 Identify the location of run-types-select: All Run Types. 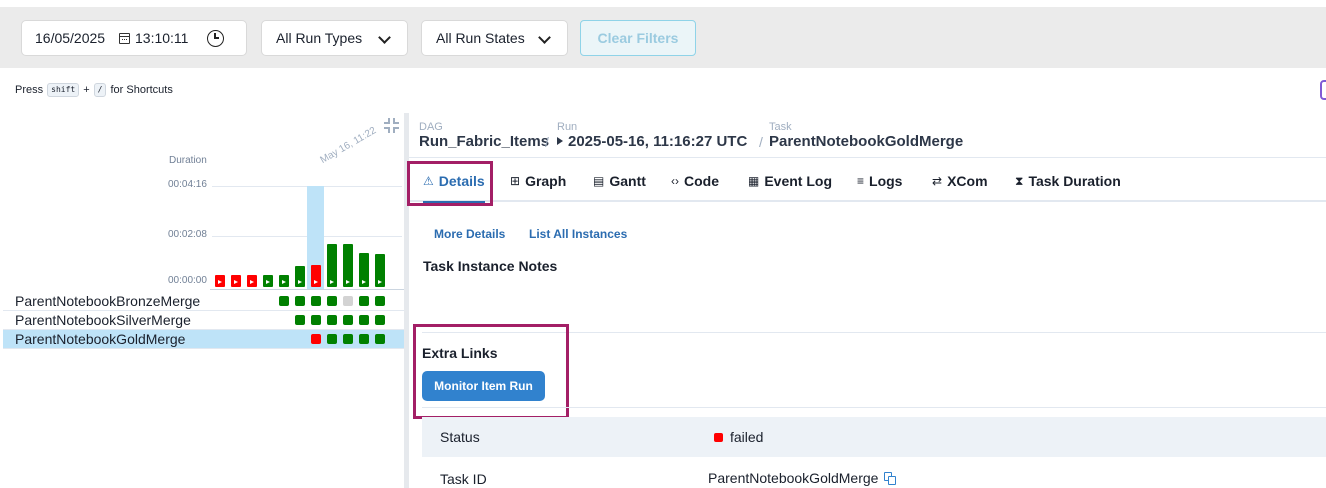
(334, 38).